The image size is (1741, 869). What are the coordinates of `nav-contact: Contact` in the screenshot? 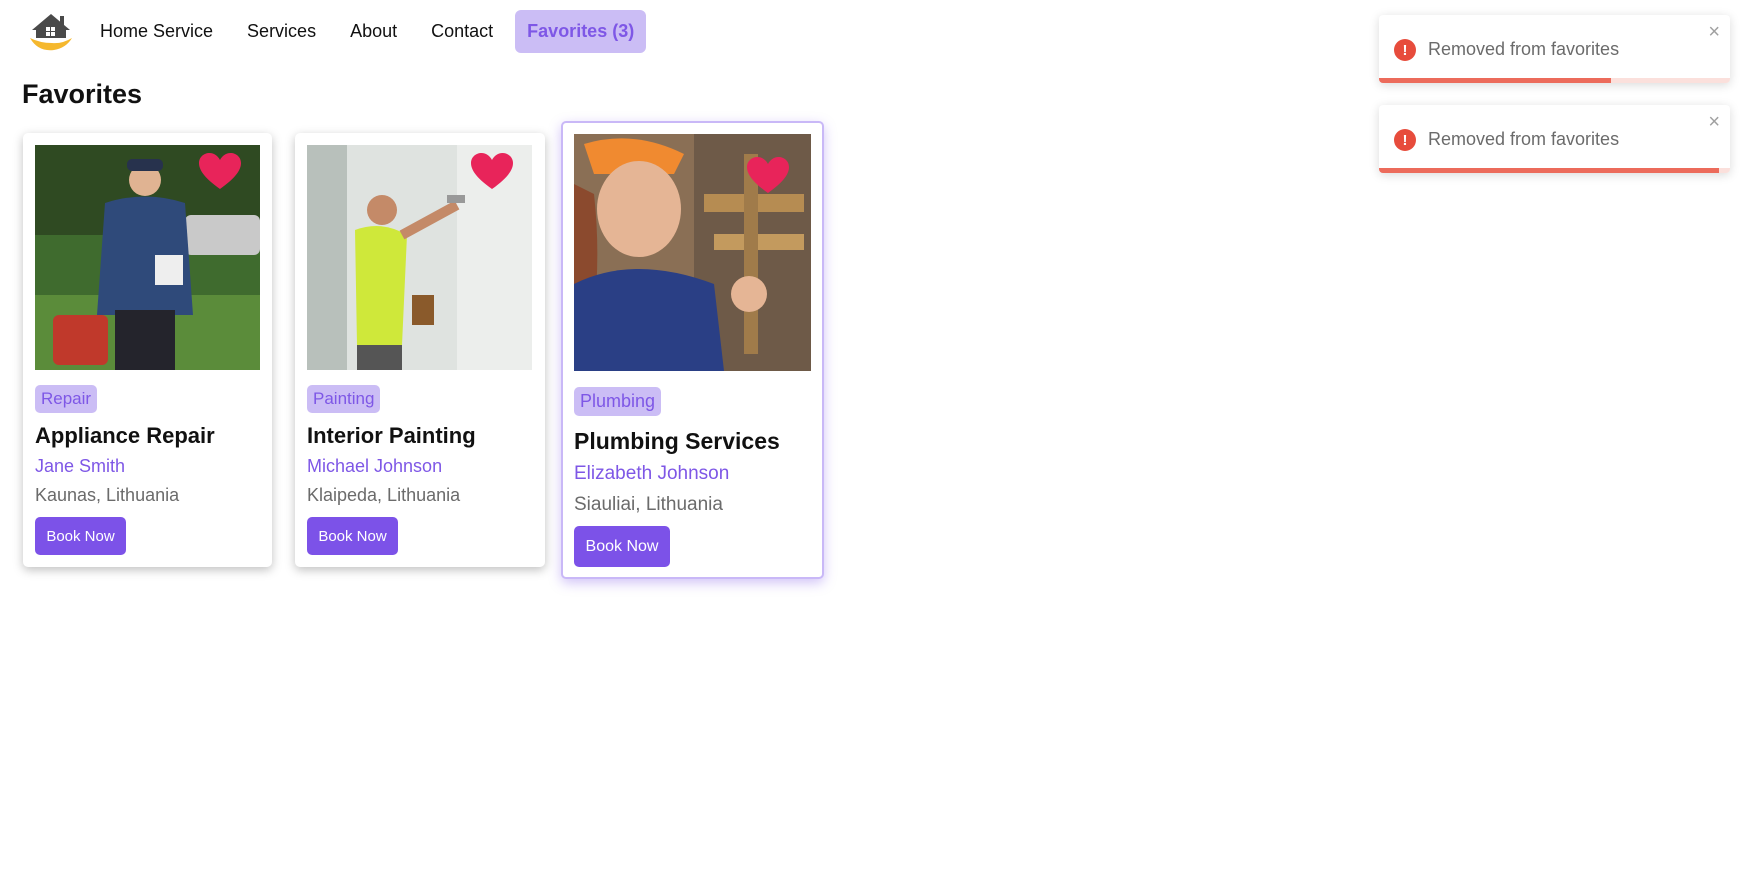 It's located at (462, 31).